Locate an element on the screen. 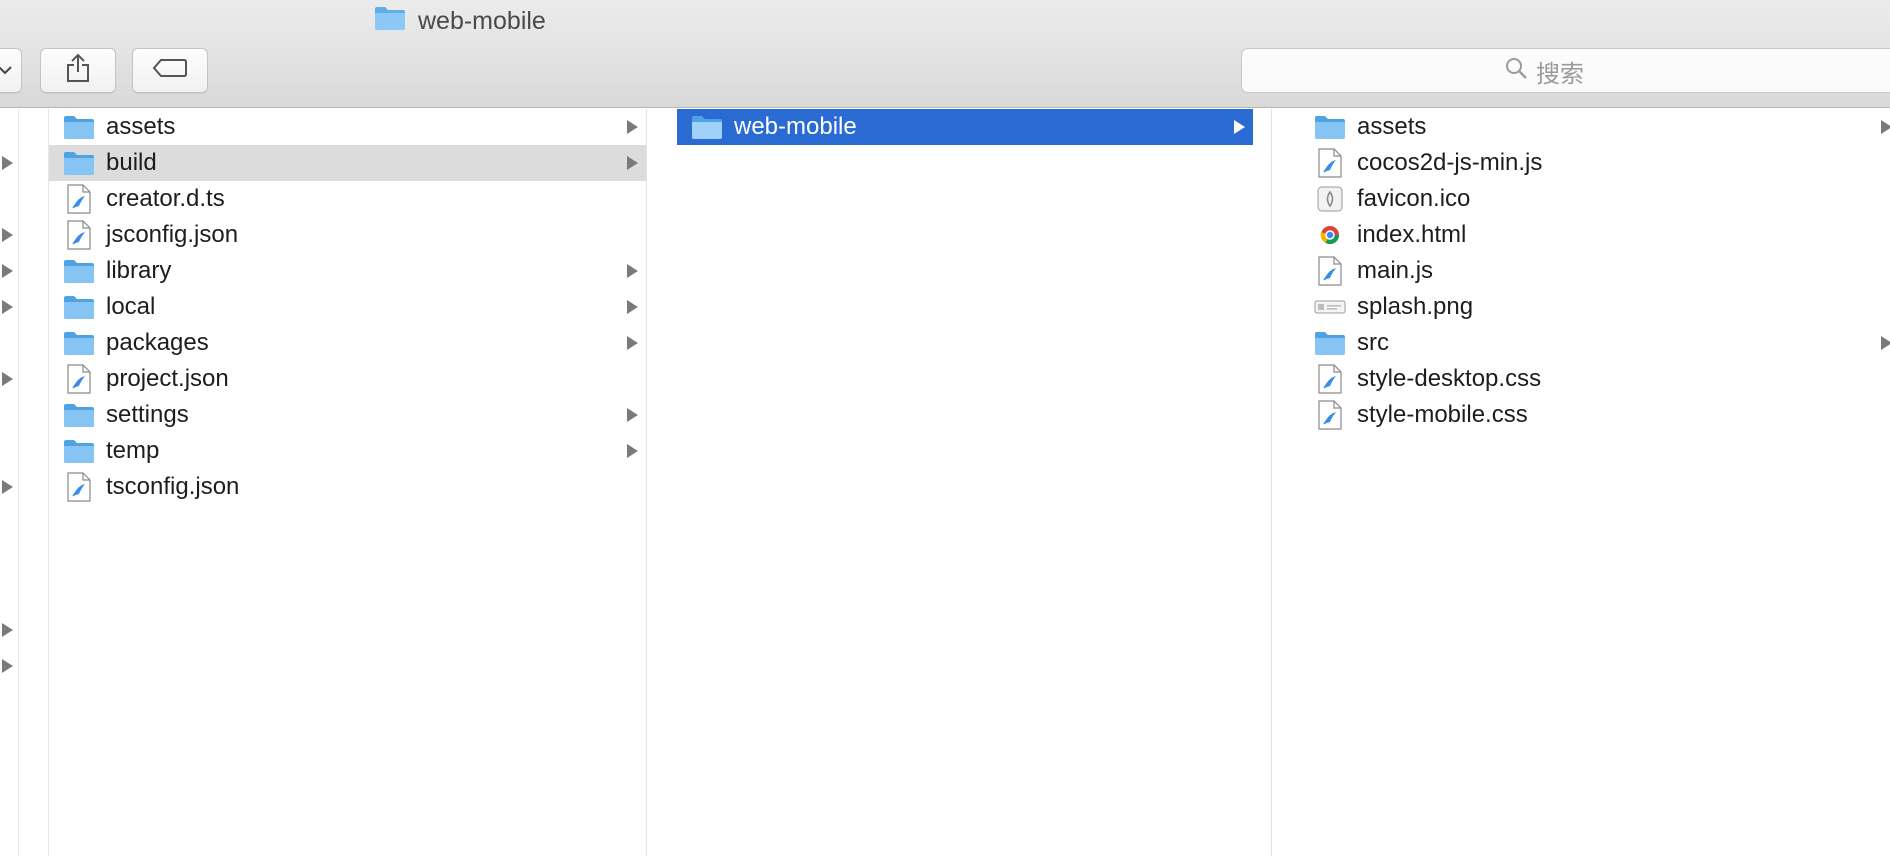 Image resolution: width=1890 pixels, height=856 pixels. file-name: temp is located at coordinates (133, 450).